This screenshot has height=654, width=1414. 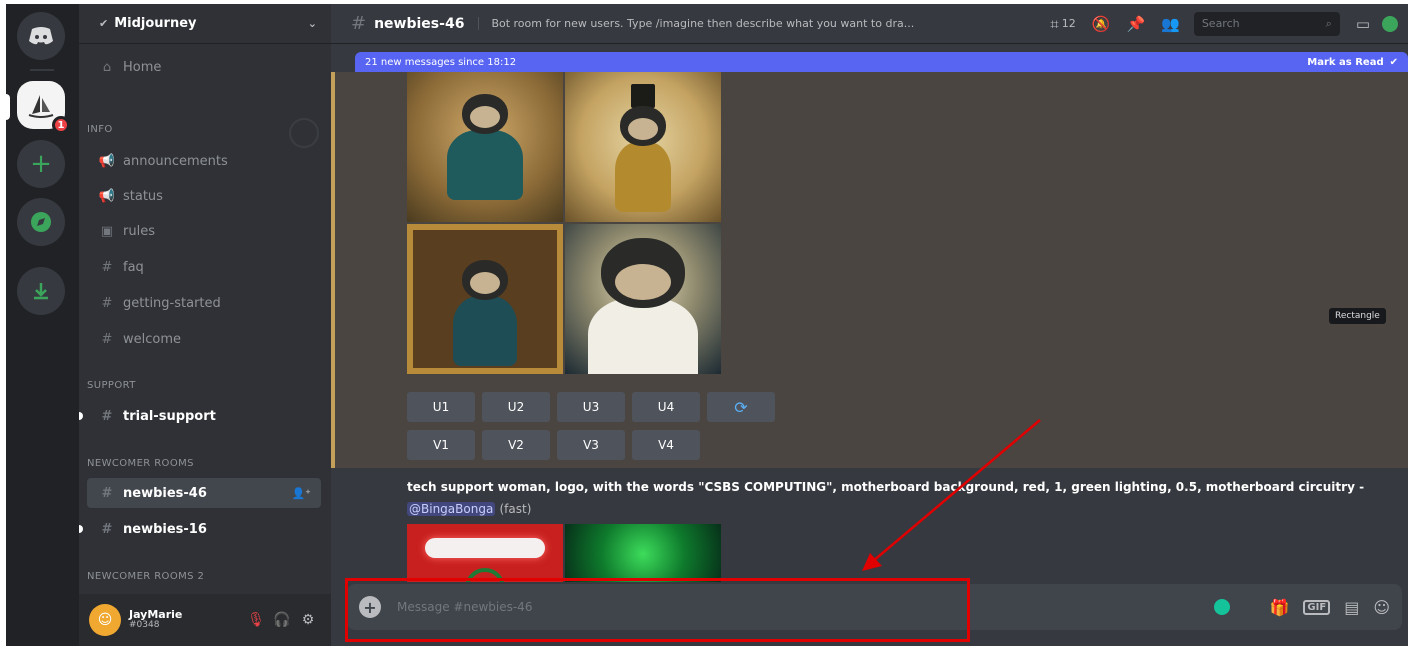 I want to click on mention-badge: 1, so click(x=61, y=125).